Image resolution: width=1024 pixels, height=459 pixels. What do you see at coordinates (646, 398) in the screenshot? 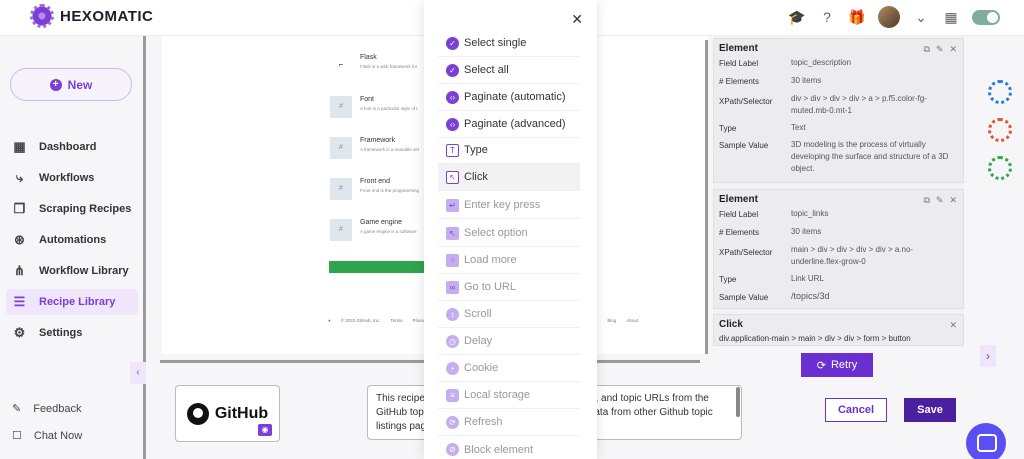
I see `desc-text: ns, and topic URLs from the` at bounding box center [646, 398].